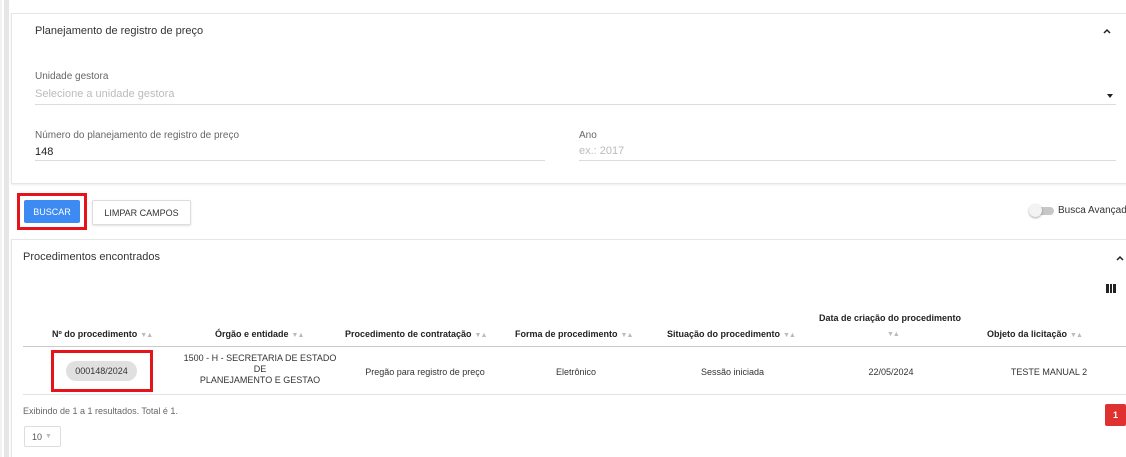  I want to click on search-panel-title: Planejamento de registro de preço, so click(119, 31).